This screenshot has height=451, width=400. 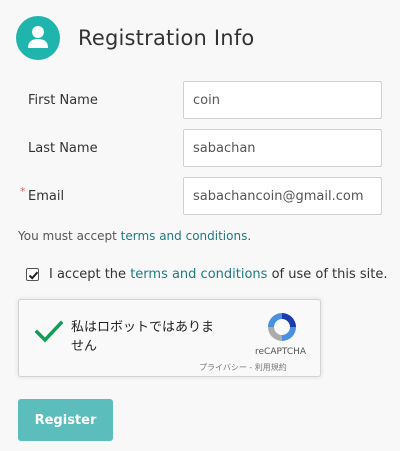 I want to click on accept-suffix: of use of this site., so click(x=327, y=274).